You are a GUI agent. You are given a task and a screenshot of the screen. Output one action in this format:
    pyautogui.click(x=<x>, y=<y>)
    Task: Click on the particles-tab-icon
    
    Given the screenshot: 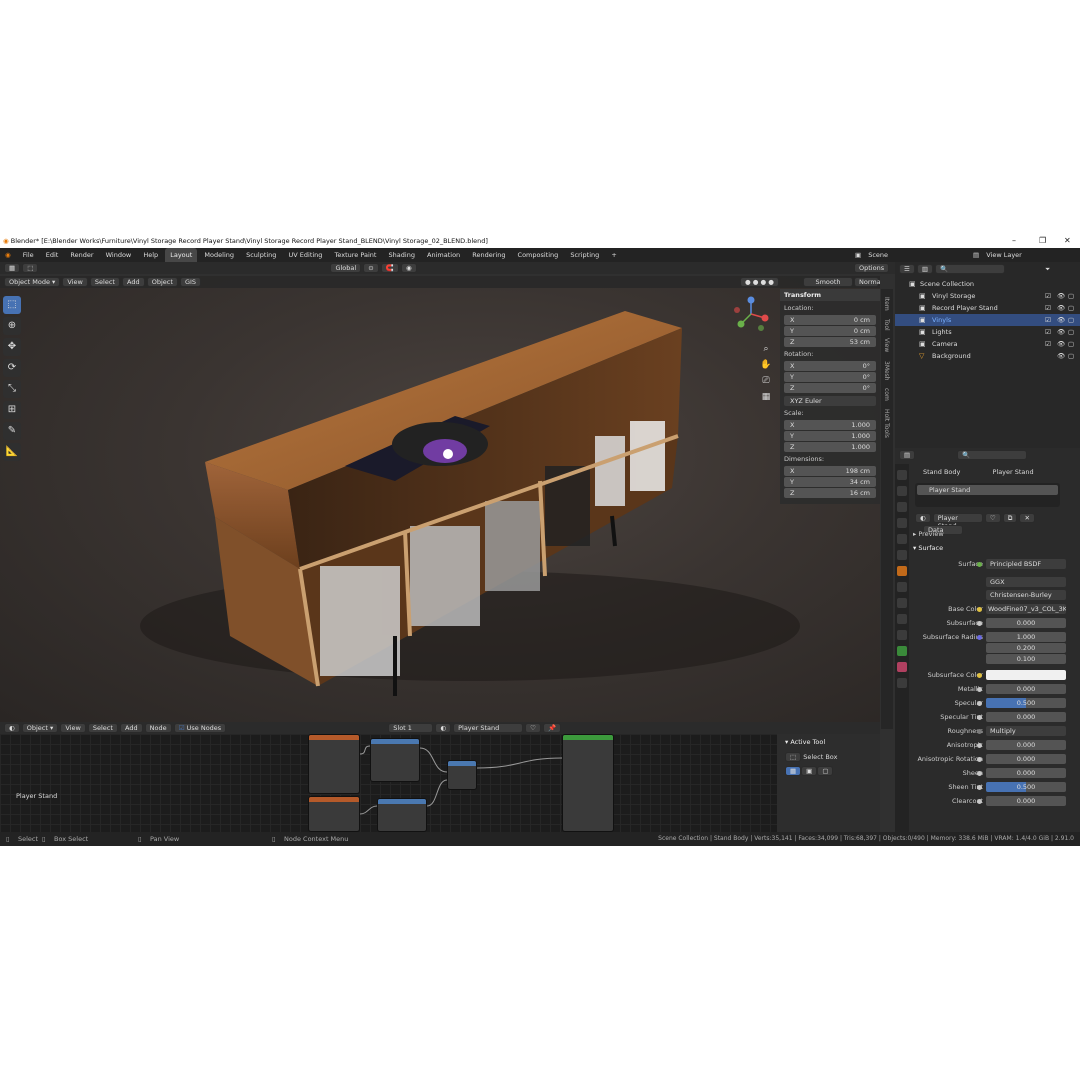 What is the action you would take?
    pyautogui.click(x=902, y=603)
    